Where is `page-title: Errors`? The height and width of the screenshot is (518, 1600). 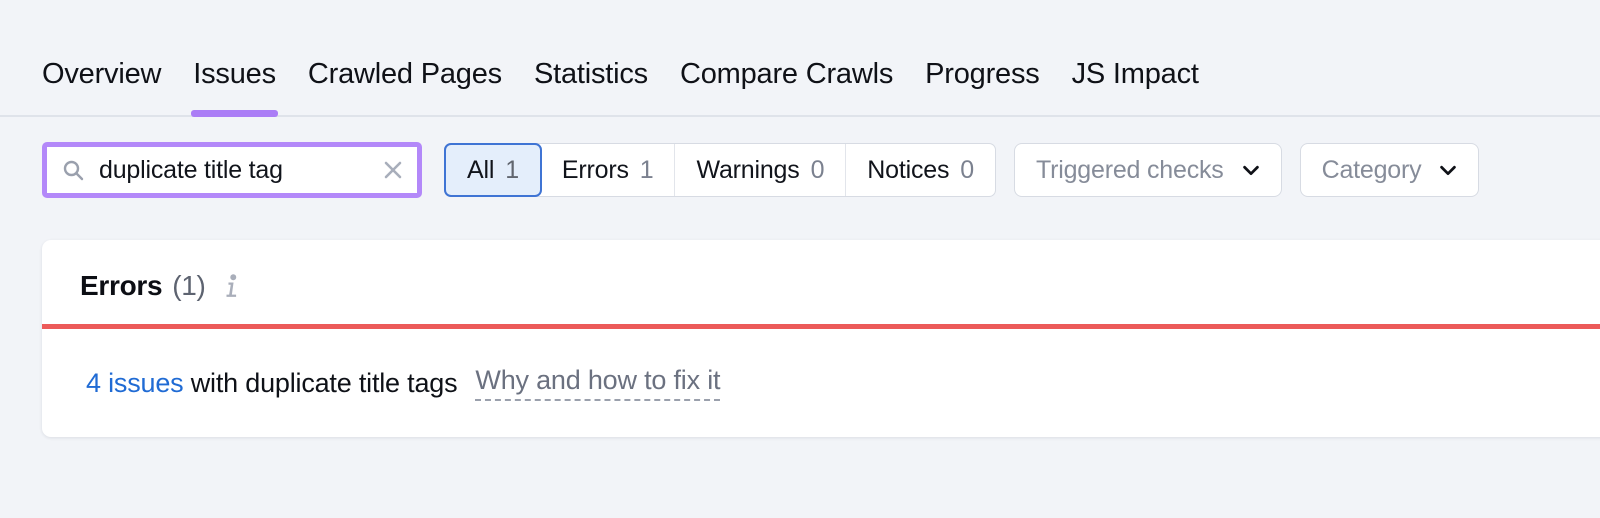 page-title: Errors is located at coordinates (121, 285).